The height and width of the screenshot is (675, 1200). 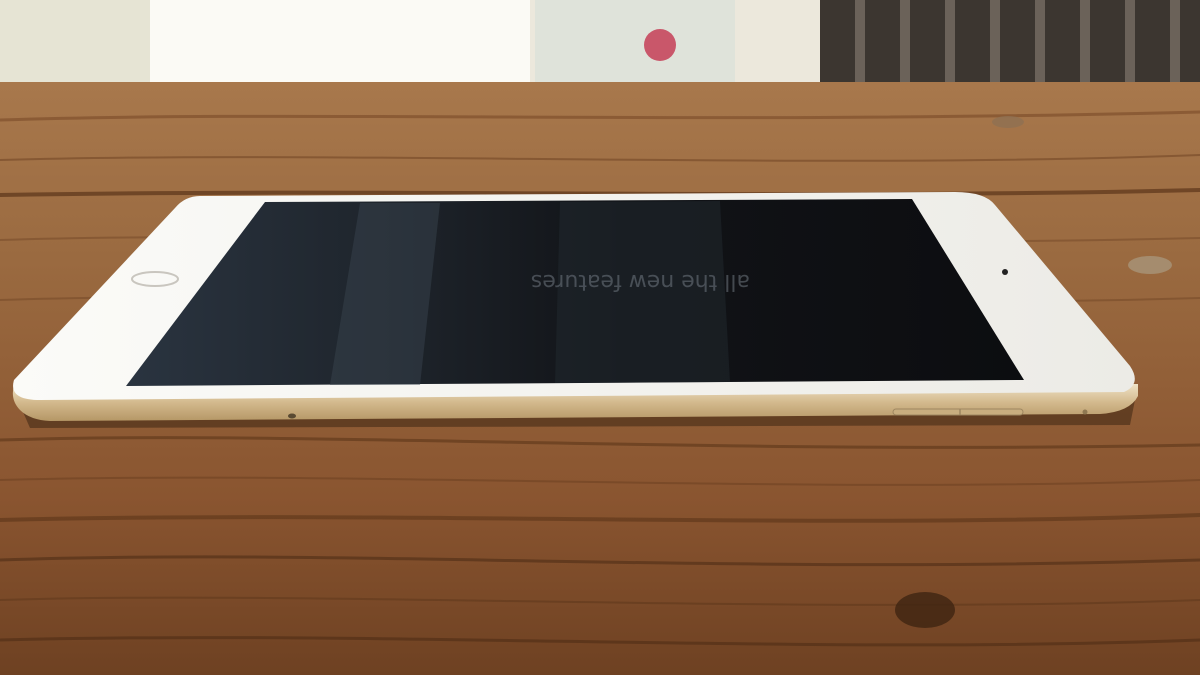 I want to click on wood-knot, so click(x=925, y=610).